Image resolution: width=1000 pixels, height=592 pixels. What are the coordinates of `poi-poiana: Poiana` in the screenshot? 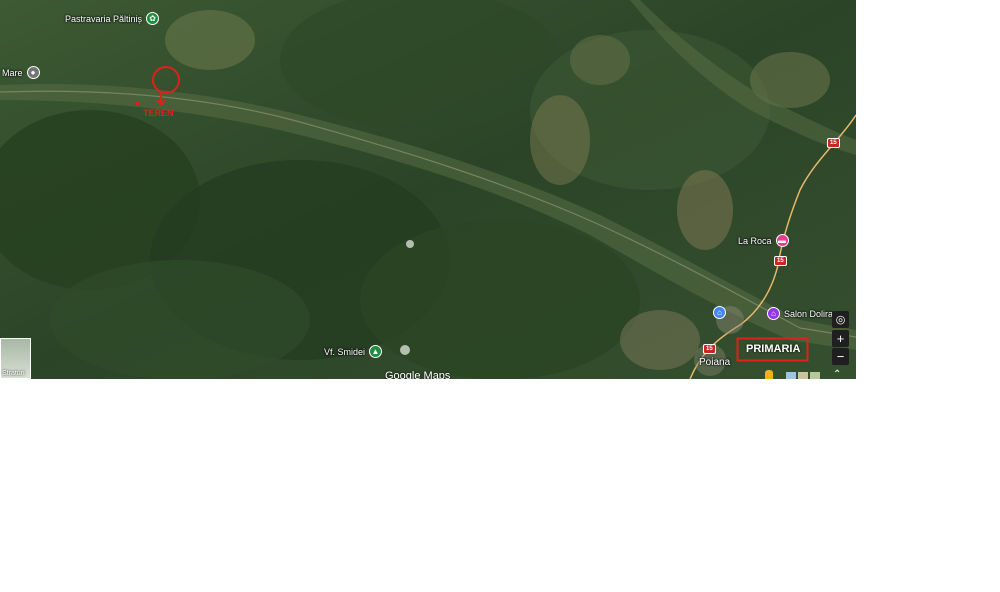 It's located at (714, 362).